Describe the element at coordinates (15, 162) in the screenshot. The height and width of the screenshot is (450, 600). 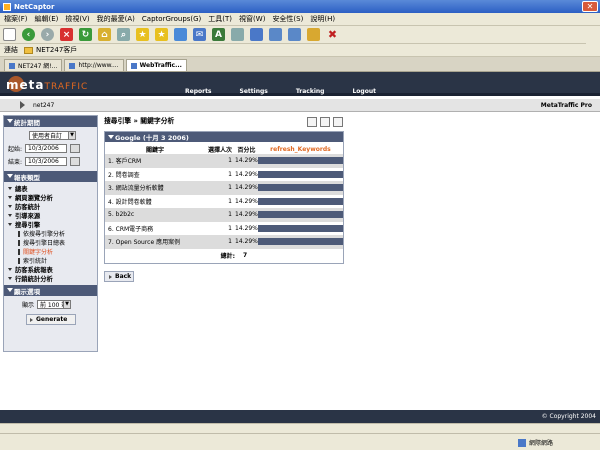
I see `end-label: 結束:` at that location.